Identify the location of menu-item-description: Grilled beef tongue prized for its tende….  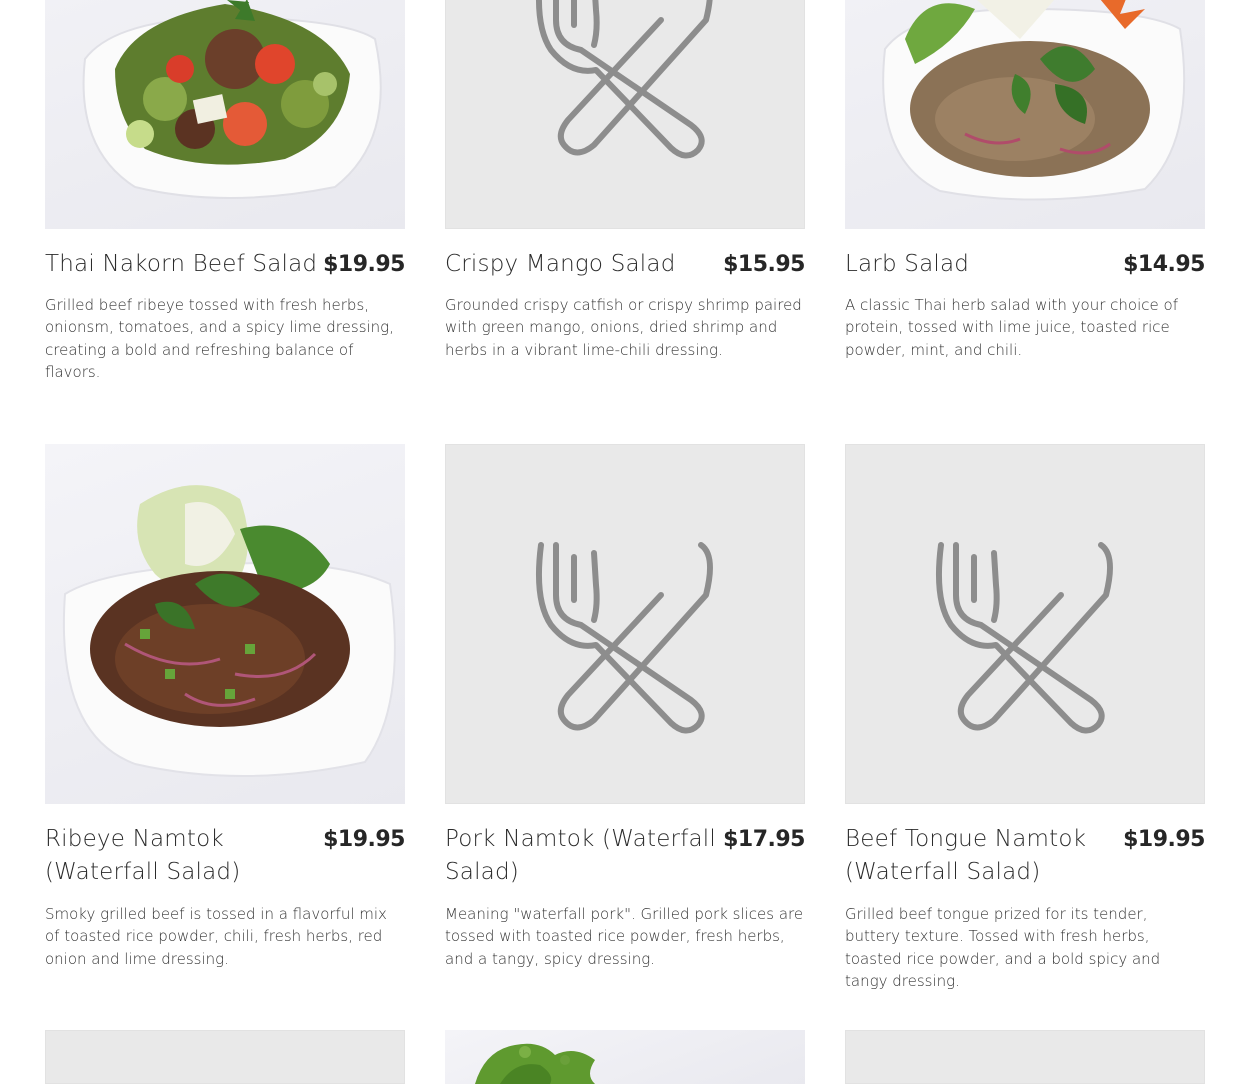
(1003, 948).